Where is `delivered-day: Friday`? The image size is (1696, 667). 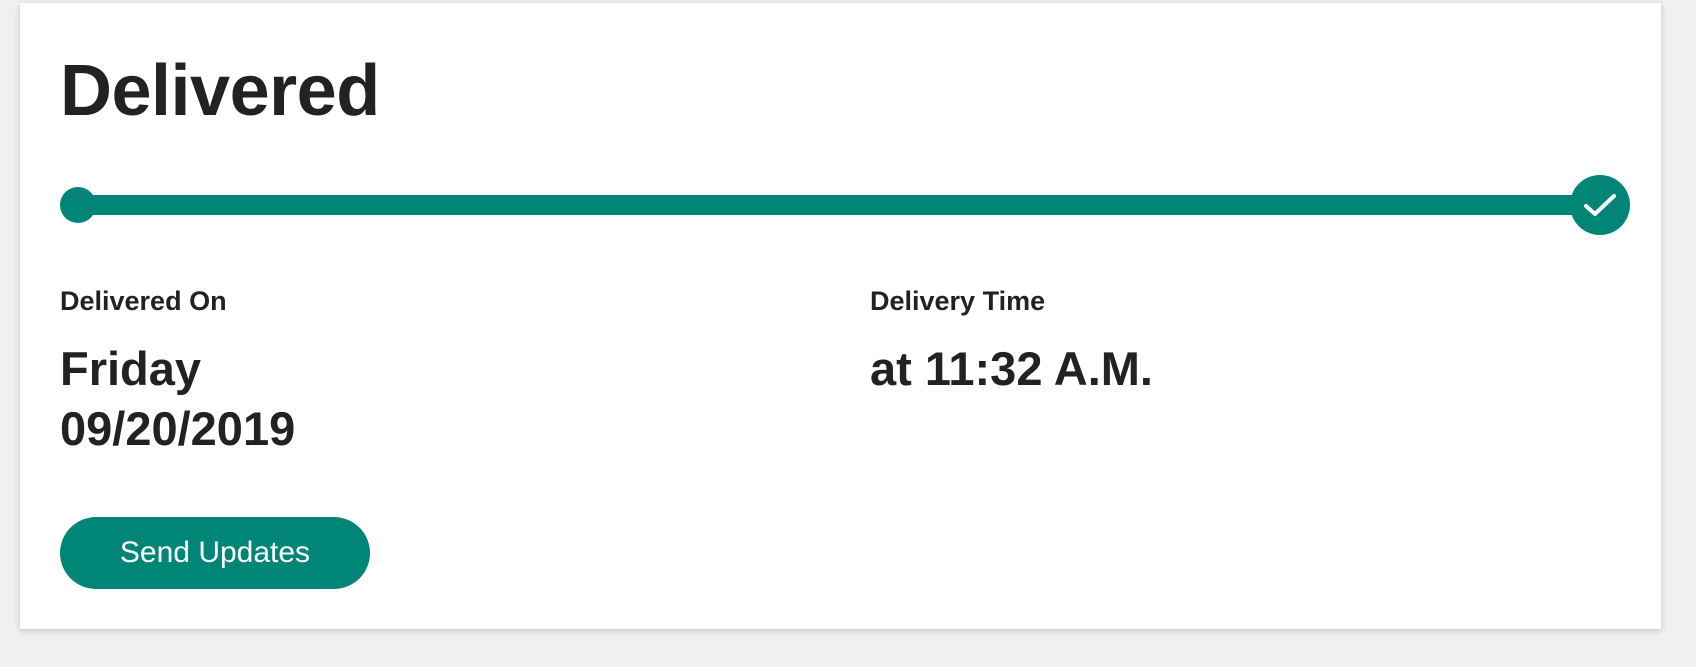
delivered-day: Friday is located at coordinates (131, 368).